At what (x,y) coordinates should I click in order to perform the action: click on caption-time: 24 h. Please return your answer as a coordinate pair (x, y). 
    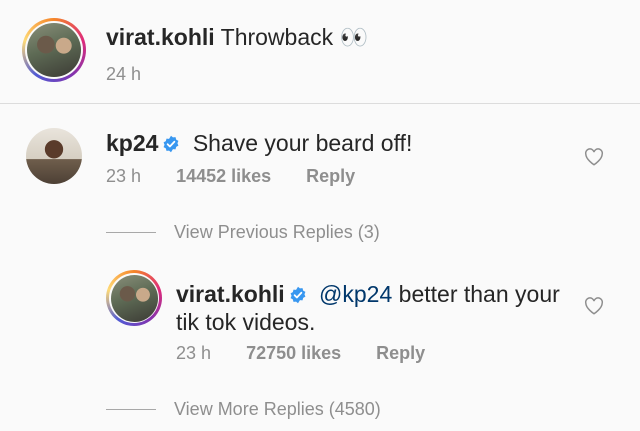
    Looking at the image, I should click on (124, 74).